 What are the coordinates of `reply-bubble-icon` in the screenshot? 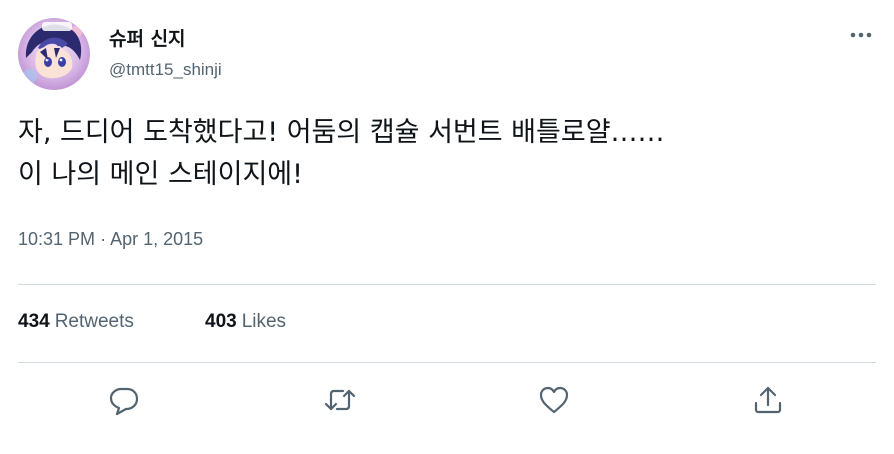 It's located at (124, 400).